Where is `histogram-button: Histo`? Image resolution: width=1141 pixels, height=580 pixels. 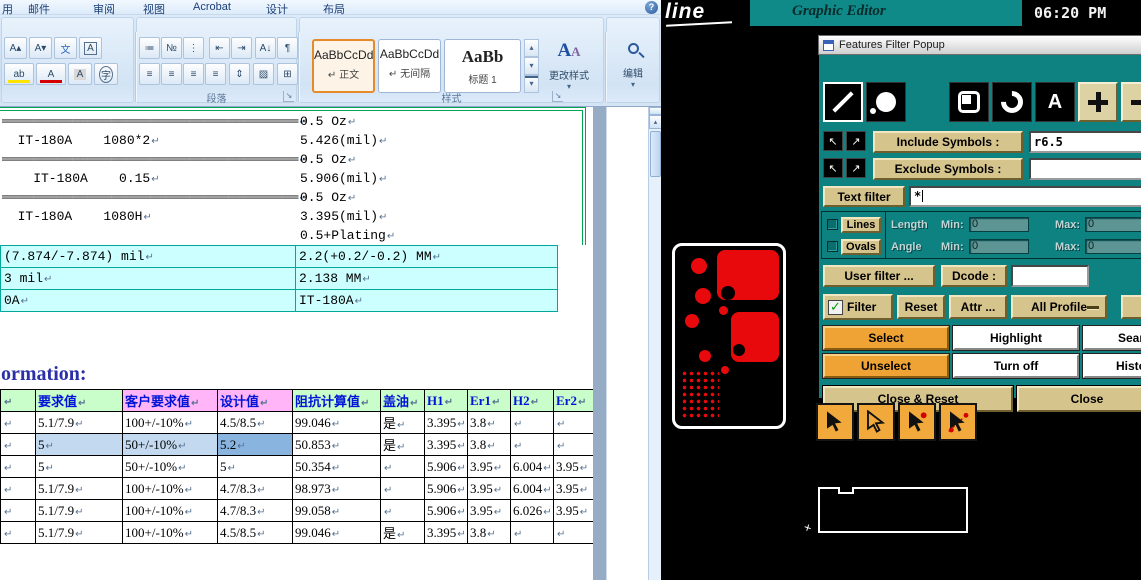
histogram-button: Histo is located at coordinates (1112, 366).